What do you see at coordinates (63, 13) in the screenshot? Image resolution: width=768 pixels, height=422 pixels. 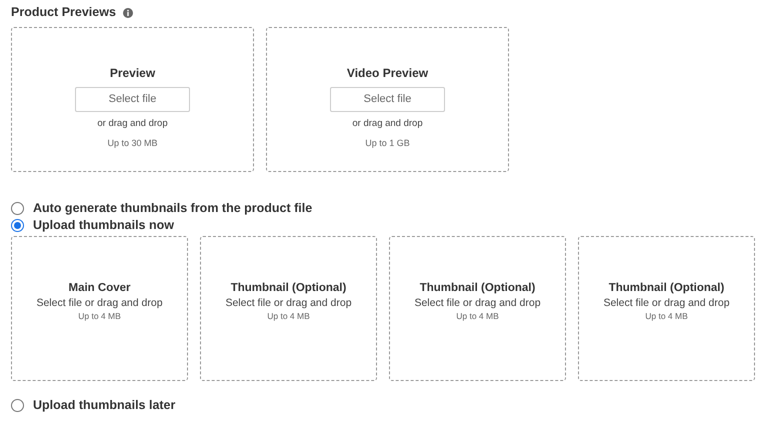 I see `section-title: Product Previews` at bounding box center [63, 13].